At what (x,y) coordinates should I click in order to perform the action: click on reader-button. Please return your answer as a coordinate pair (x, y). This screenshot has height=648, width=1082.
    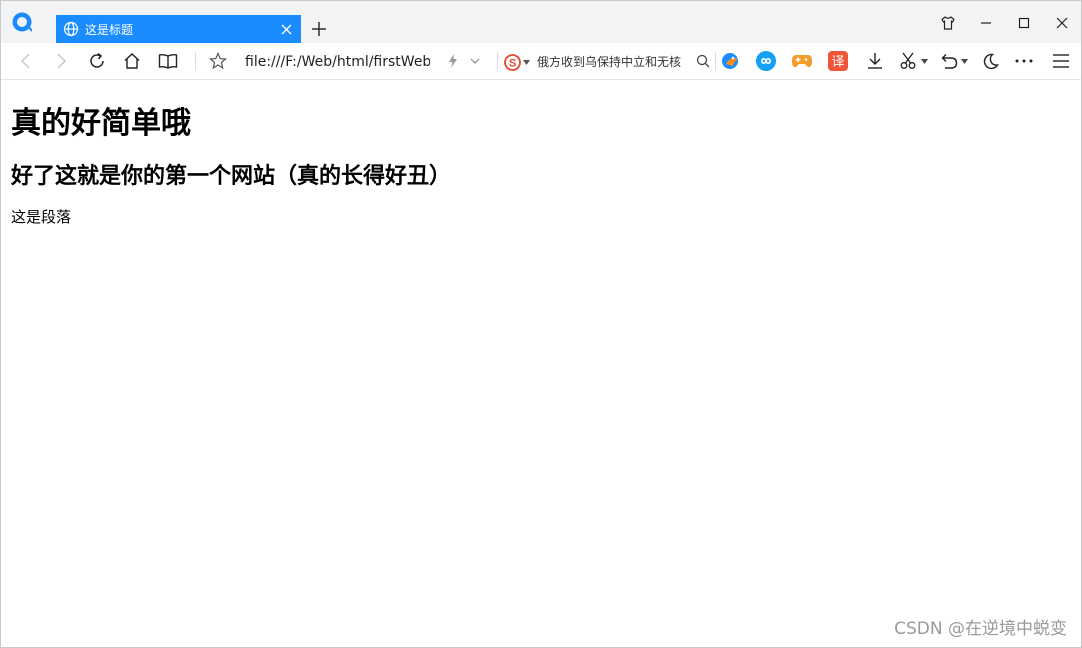
    Looking at the image, I should click on (168, 61).